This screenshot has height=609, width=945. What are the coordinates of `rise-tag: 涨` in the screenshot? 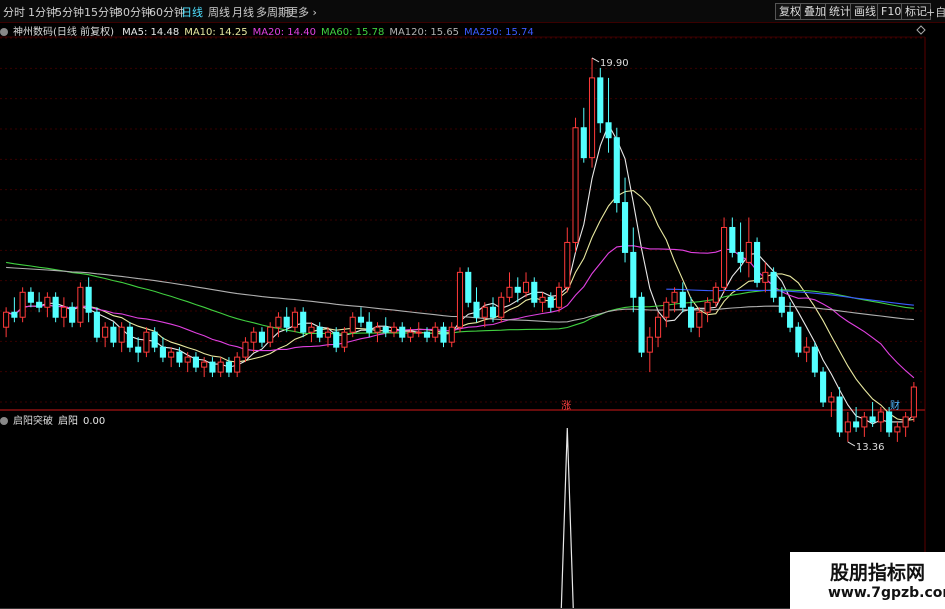 It's located at (566, 406).